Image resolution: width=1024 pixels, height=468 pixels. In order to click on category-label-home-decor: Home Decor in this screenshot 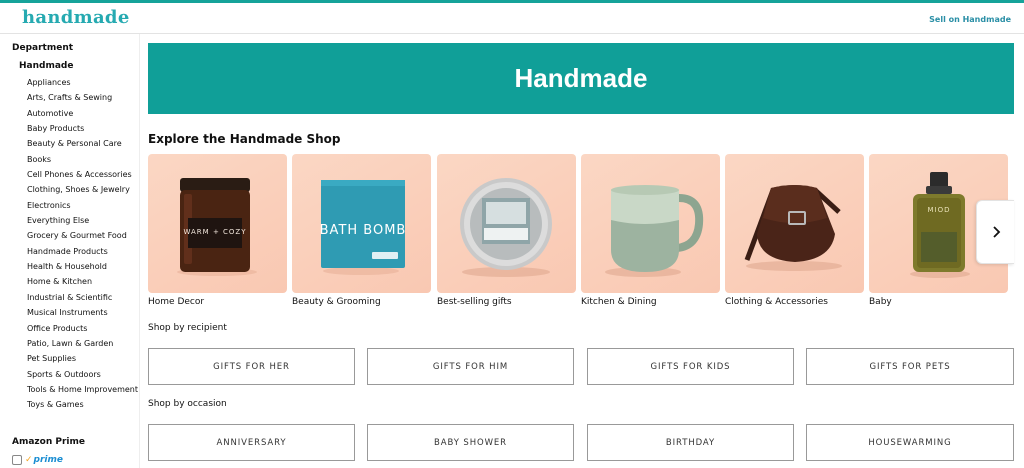, I will do `click(176, 302)`.